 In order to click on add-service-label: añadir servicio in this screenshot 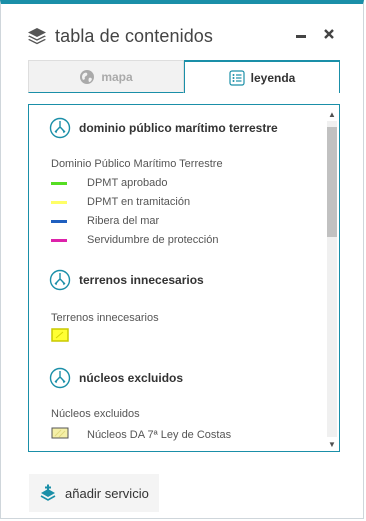, I will do `click(107, 493)`.